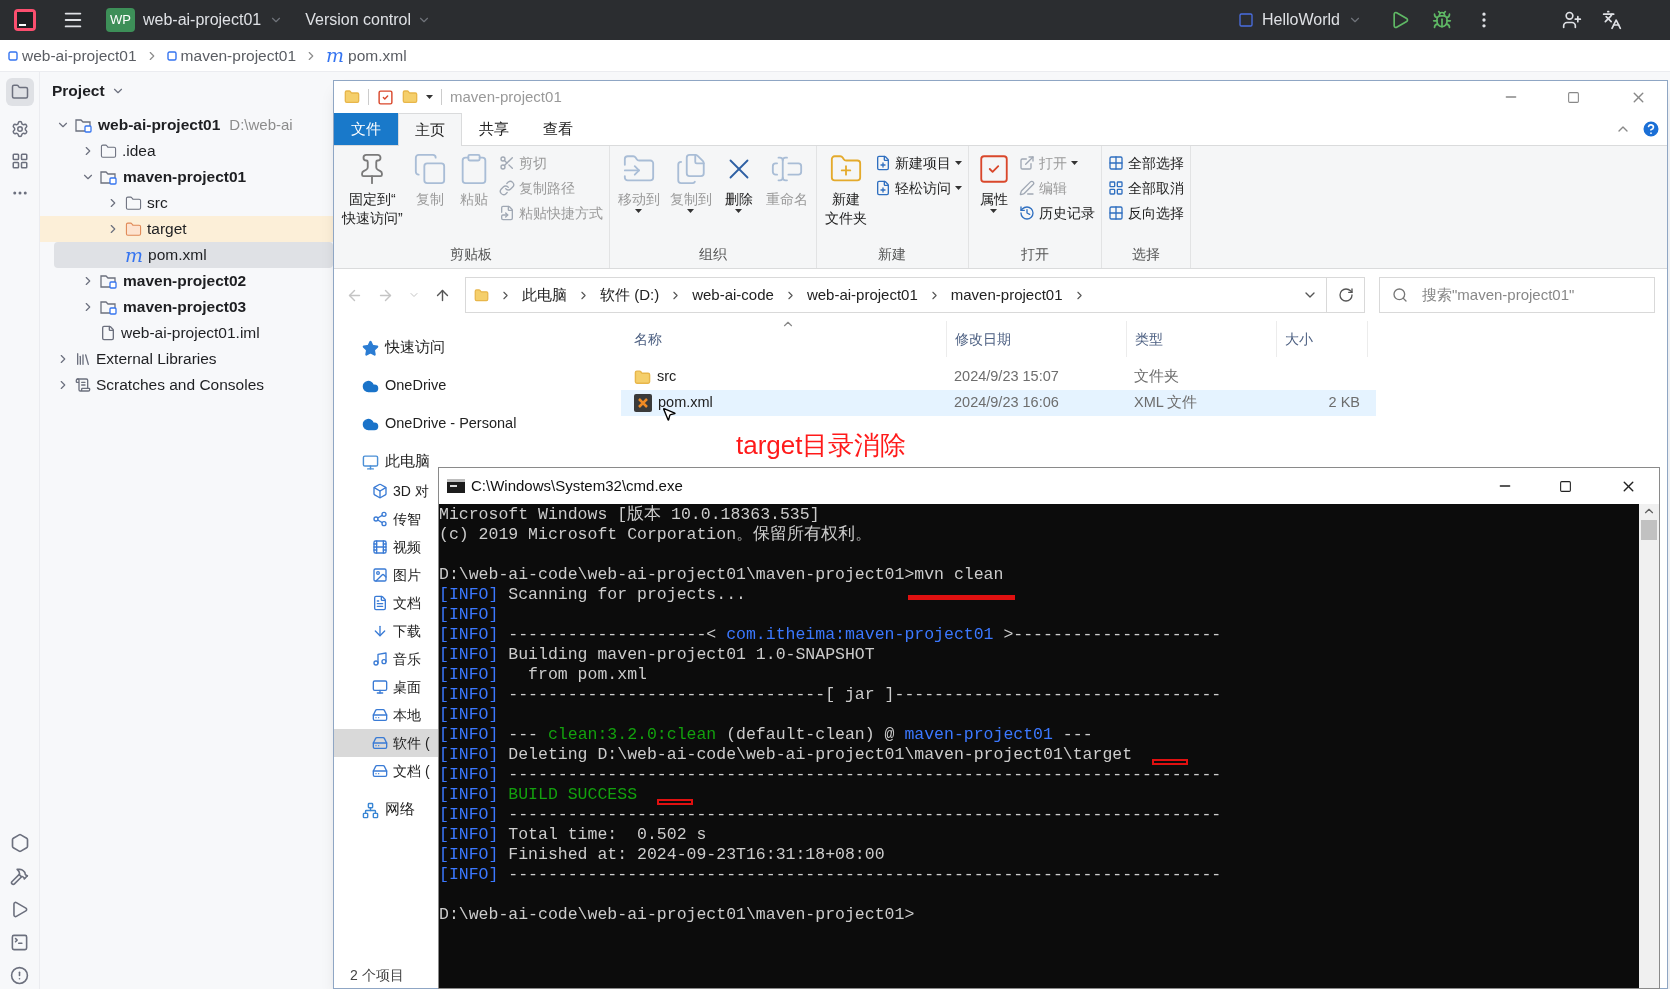 The width and height of the screenshot is (1670, 989). What do you see at coordinates (19, 843) in the screenshot?
I see `services-icon` at bounding box center [19, 843].